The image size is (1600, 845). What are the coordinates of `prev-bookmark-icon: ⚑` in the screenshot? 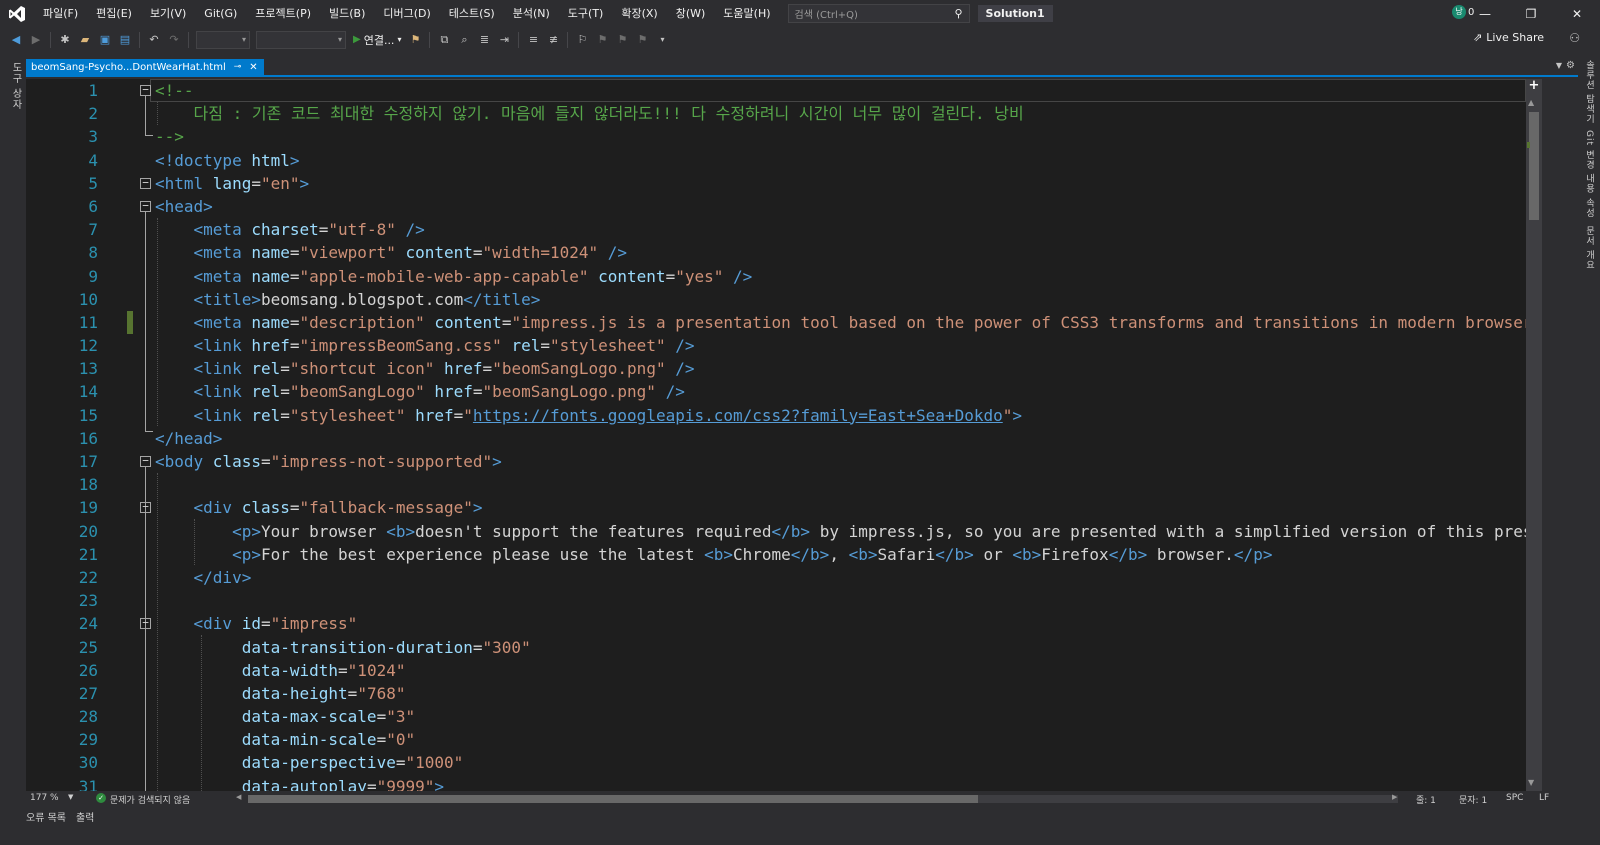 It's located at (602, 40).